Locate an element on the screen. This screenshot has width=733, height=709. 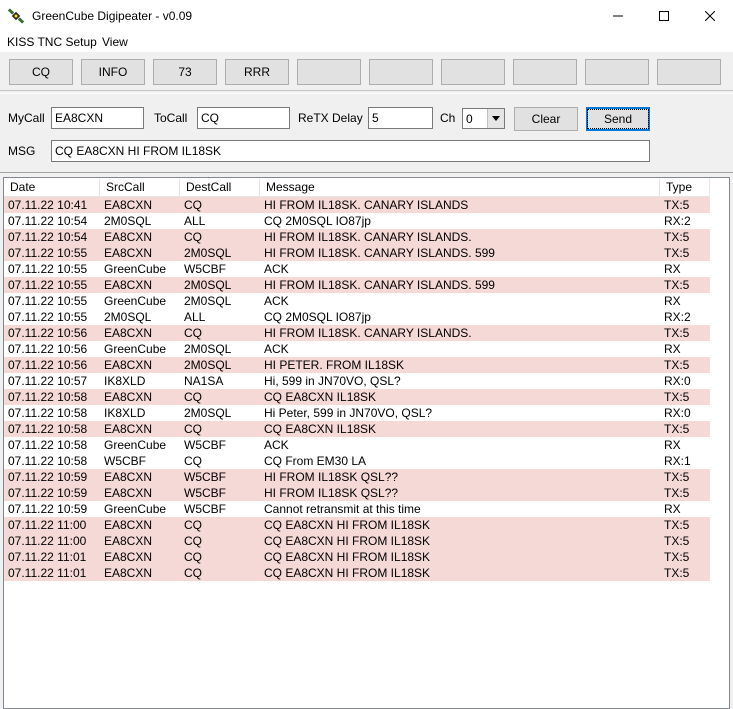
column-header-destcall: DestCall is located at coordinates (220, 187).